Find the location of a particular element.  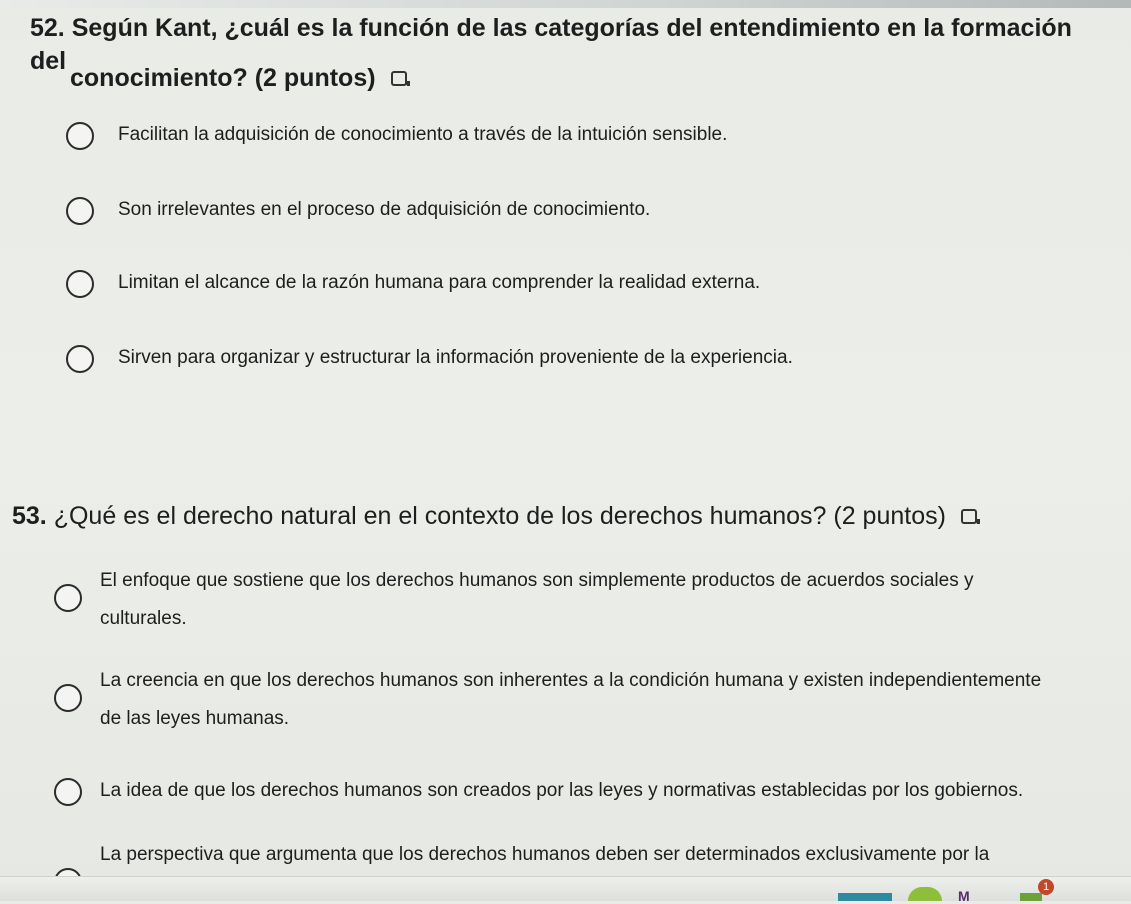

question-52-title-line2: conocimiento? (2 puntos) is located at coordinates (240, 78).